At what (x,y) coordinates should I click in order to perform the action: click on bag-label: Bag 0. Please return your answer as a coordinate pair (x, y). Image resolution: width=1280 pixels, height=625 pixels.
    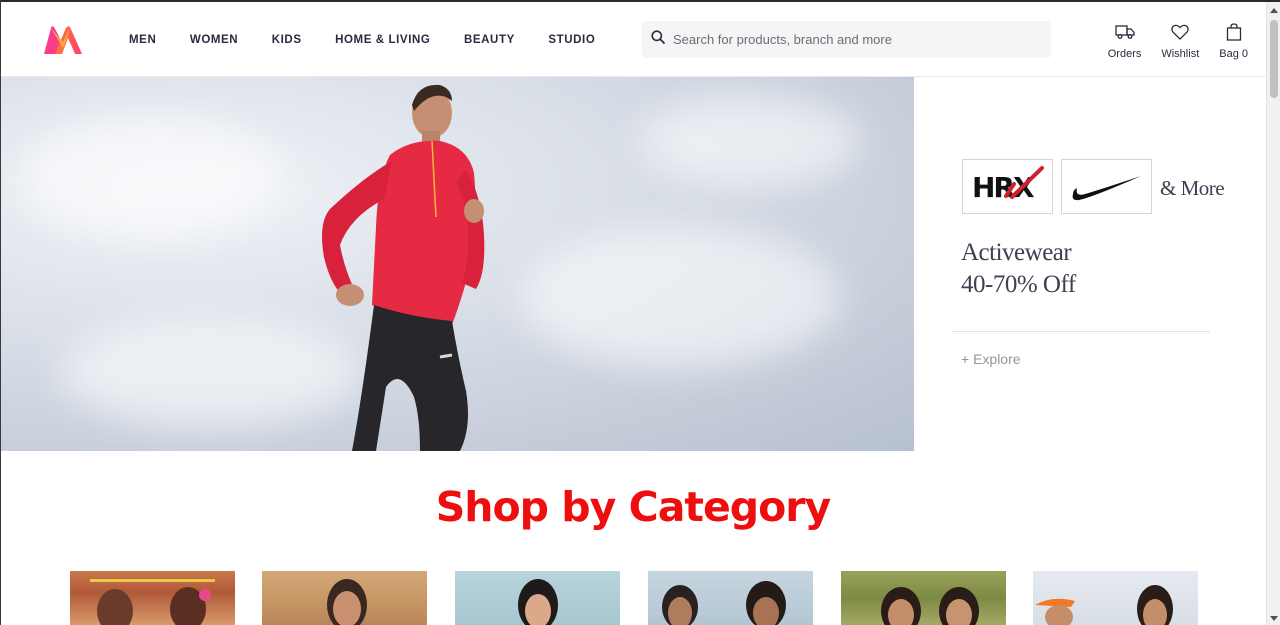
    Looking at the image, I should click on (1233, 54).